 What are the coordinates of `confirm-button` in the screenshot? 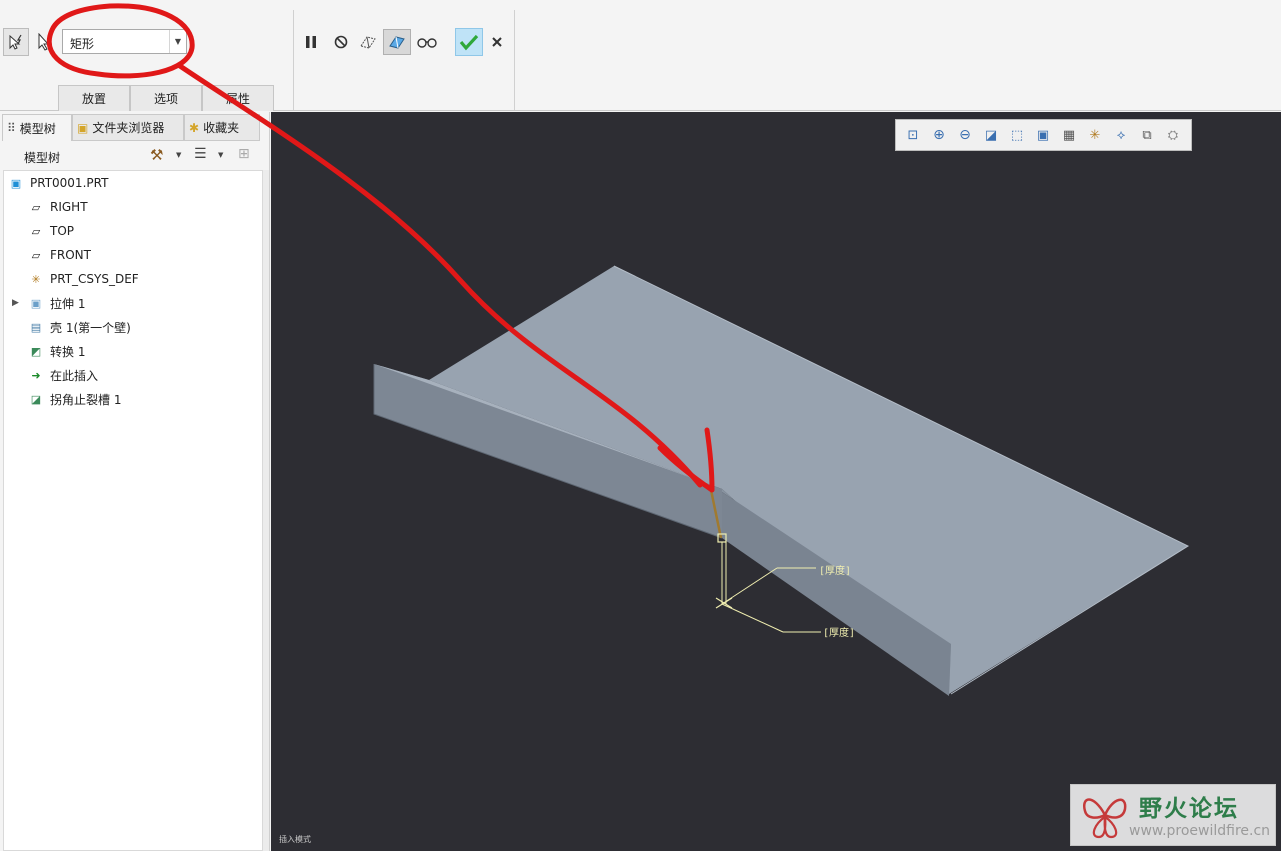 It's located at (469, 42).